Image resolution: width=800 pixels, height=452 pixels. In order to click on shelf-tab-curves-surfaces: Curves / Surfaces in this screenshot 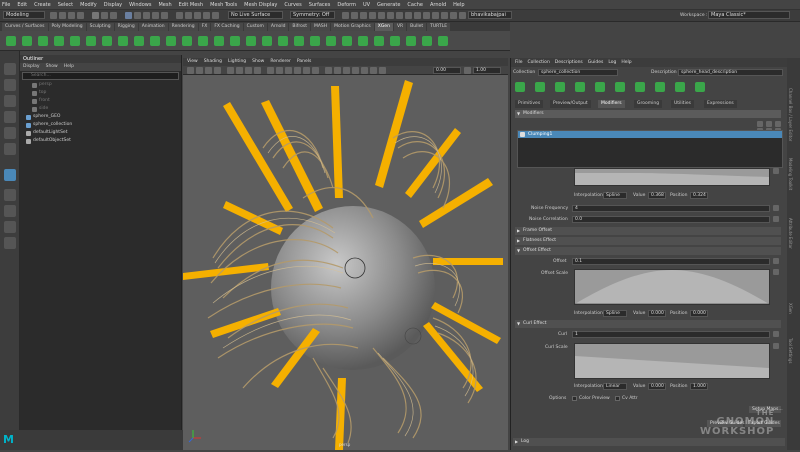, I will do `click(25, 27)`.